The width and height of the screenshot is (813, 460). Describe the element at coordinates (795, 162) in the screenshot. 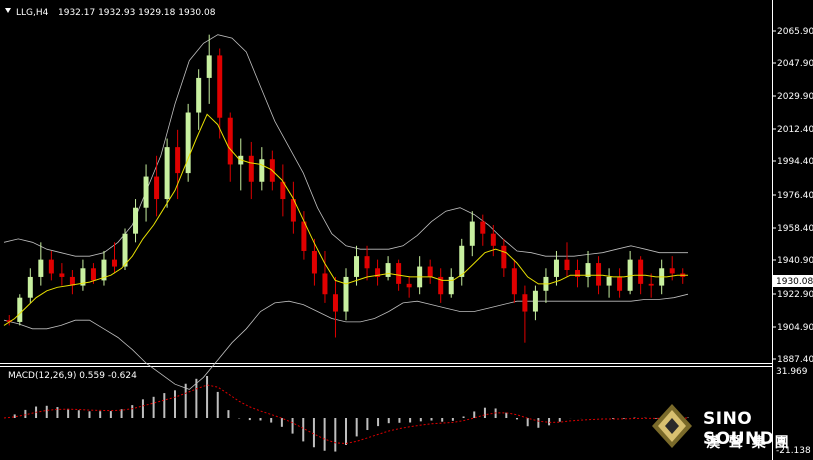

I see `price-tick-label: 1994.40` at that location.